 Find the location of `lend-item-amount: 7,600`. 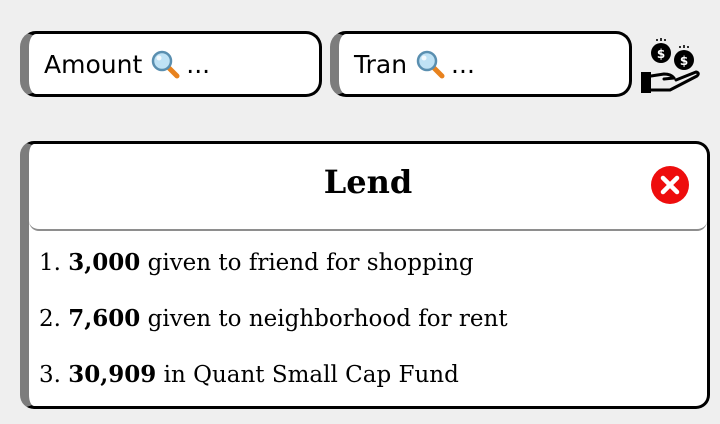

lend-item-amount: 7,600 is located at coordinates (104, 318).